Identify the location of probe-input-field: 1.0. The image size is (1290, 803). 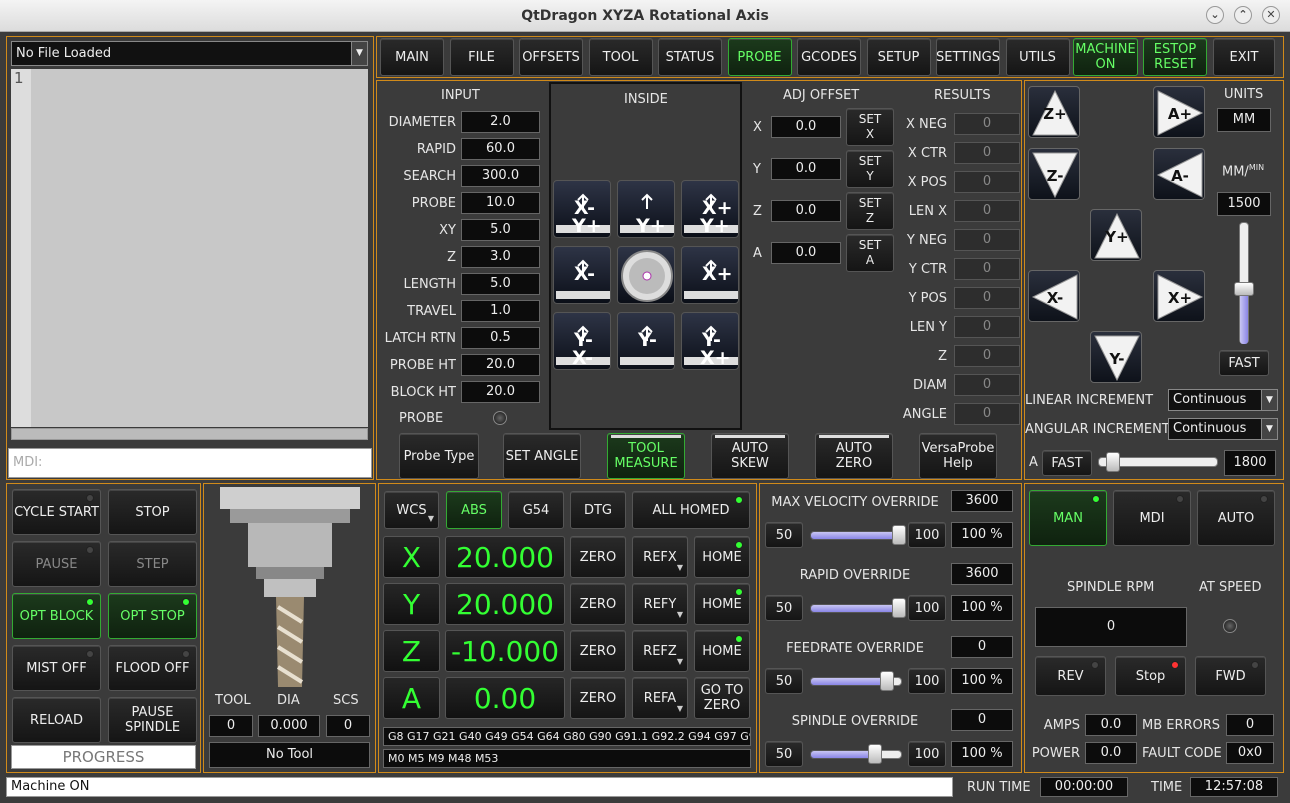
(500, 311).